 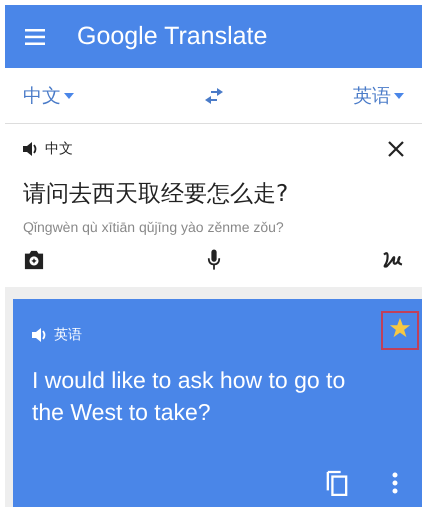 I want to click on star-icon, so click(x=400, y=328).